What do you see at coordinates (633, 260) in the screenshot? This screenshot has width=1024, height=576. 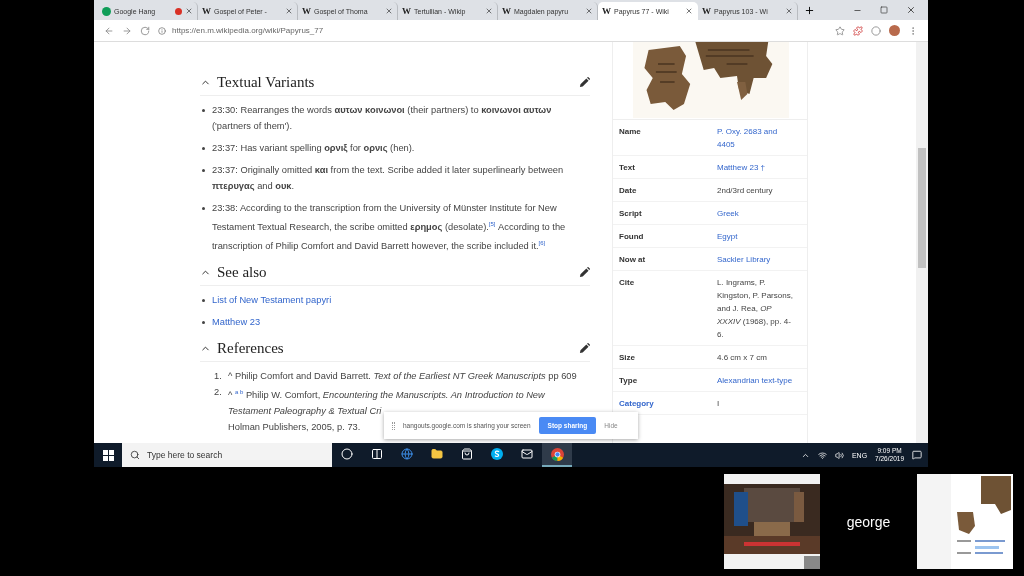 I see `infobox-label: Now at` at bounding box center [633, 260].